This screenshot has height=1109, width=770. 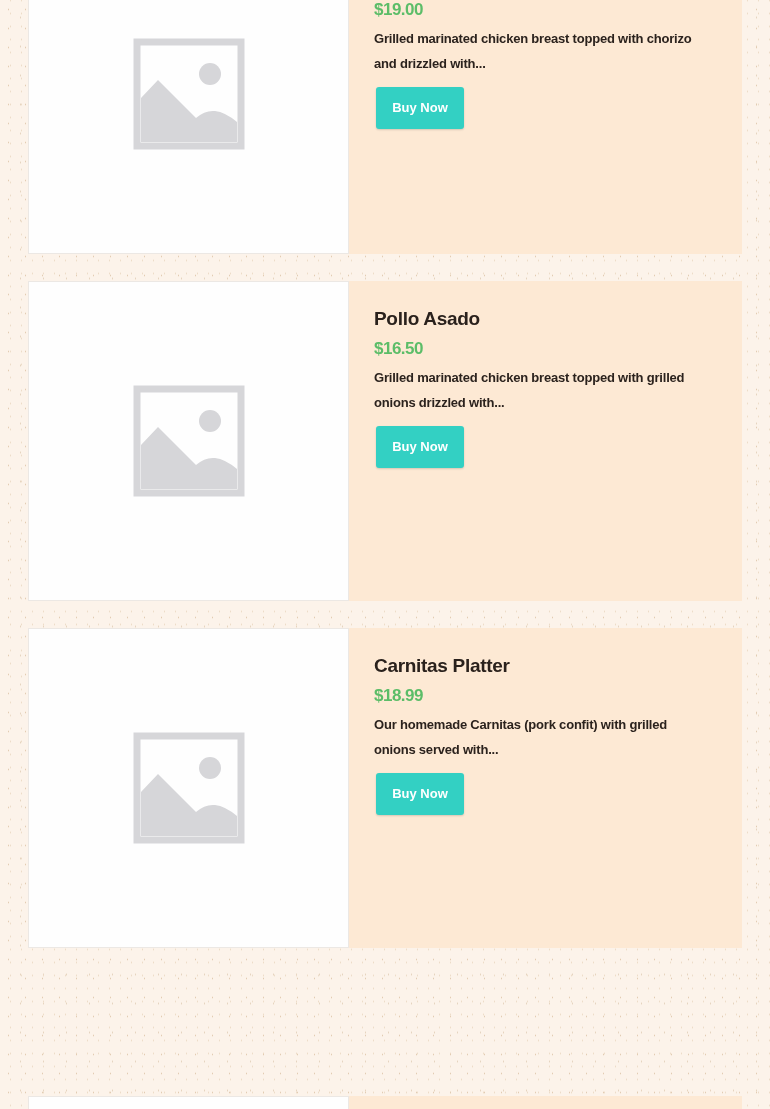 I want to click on product-title: Carnitas Platter, so click(x=442, y=666).